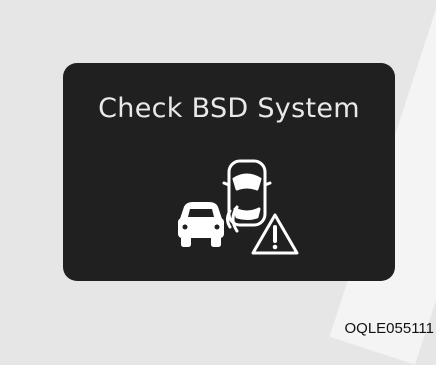 The image size is (436, 365). What do you see at coordinates (232, 219) in the screenshot?
I see `radar-waves-icon` at bounding box center [232, 219].